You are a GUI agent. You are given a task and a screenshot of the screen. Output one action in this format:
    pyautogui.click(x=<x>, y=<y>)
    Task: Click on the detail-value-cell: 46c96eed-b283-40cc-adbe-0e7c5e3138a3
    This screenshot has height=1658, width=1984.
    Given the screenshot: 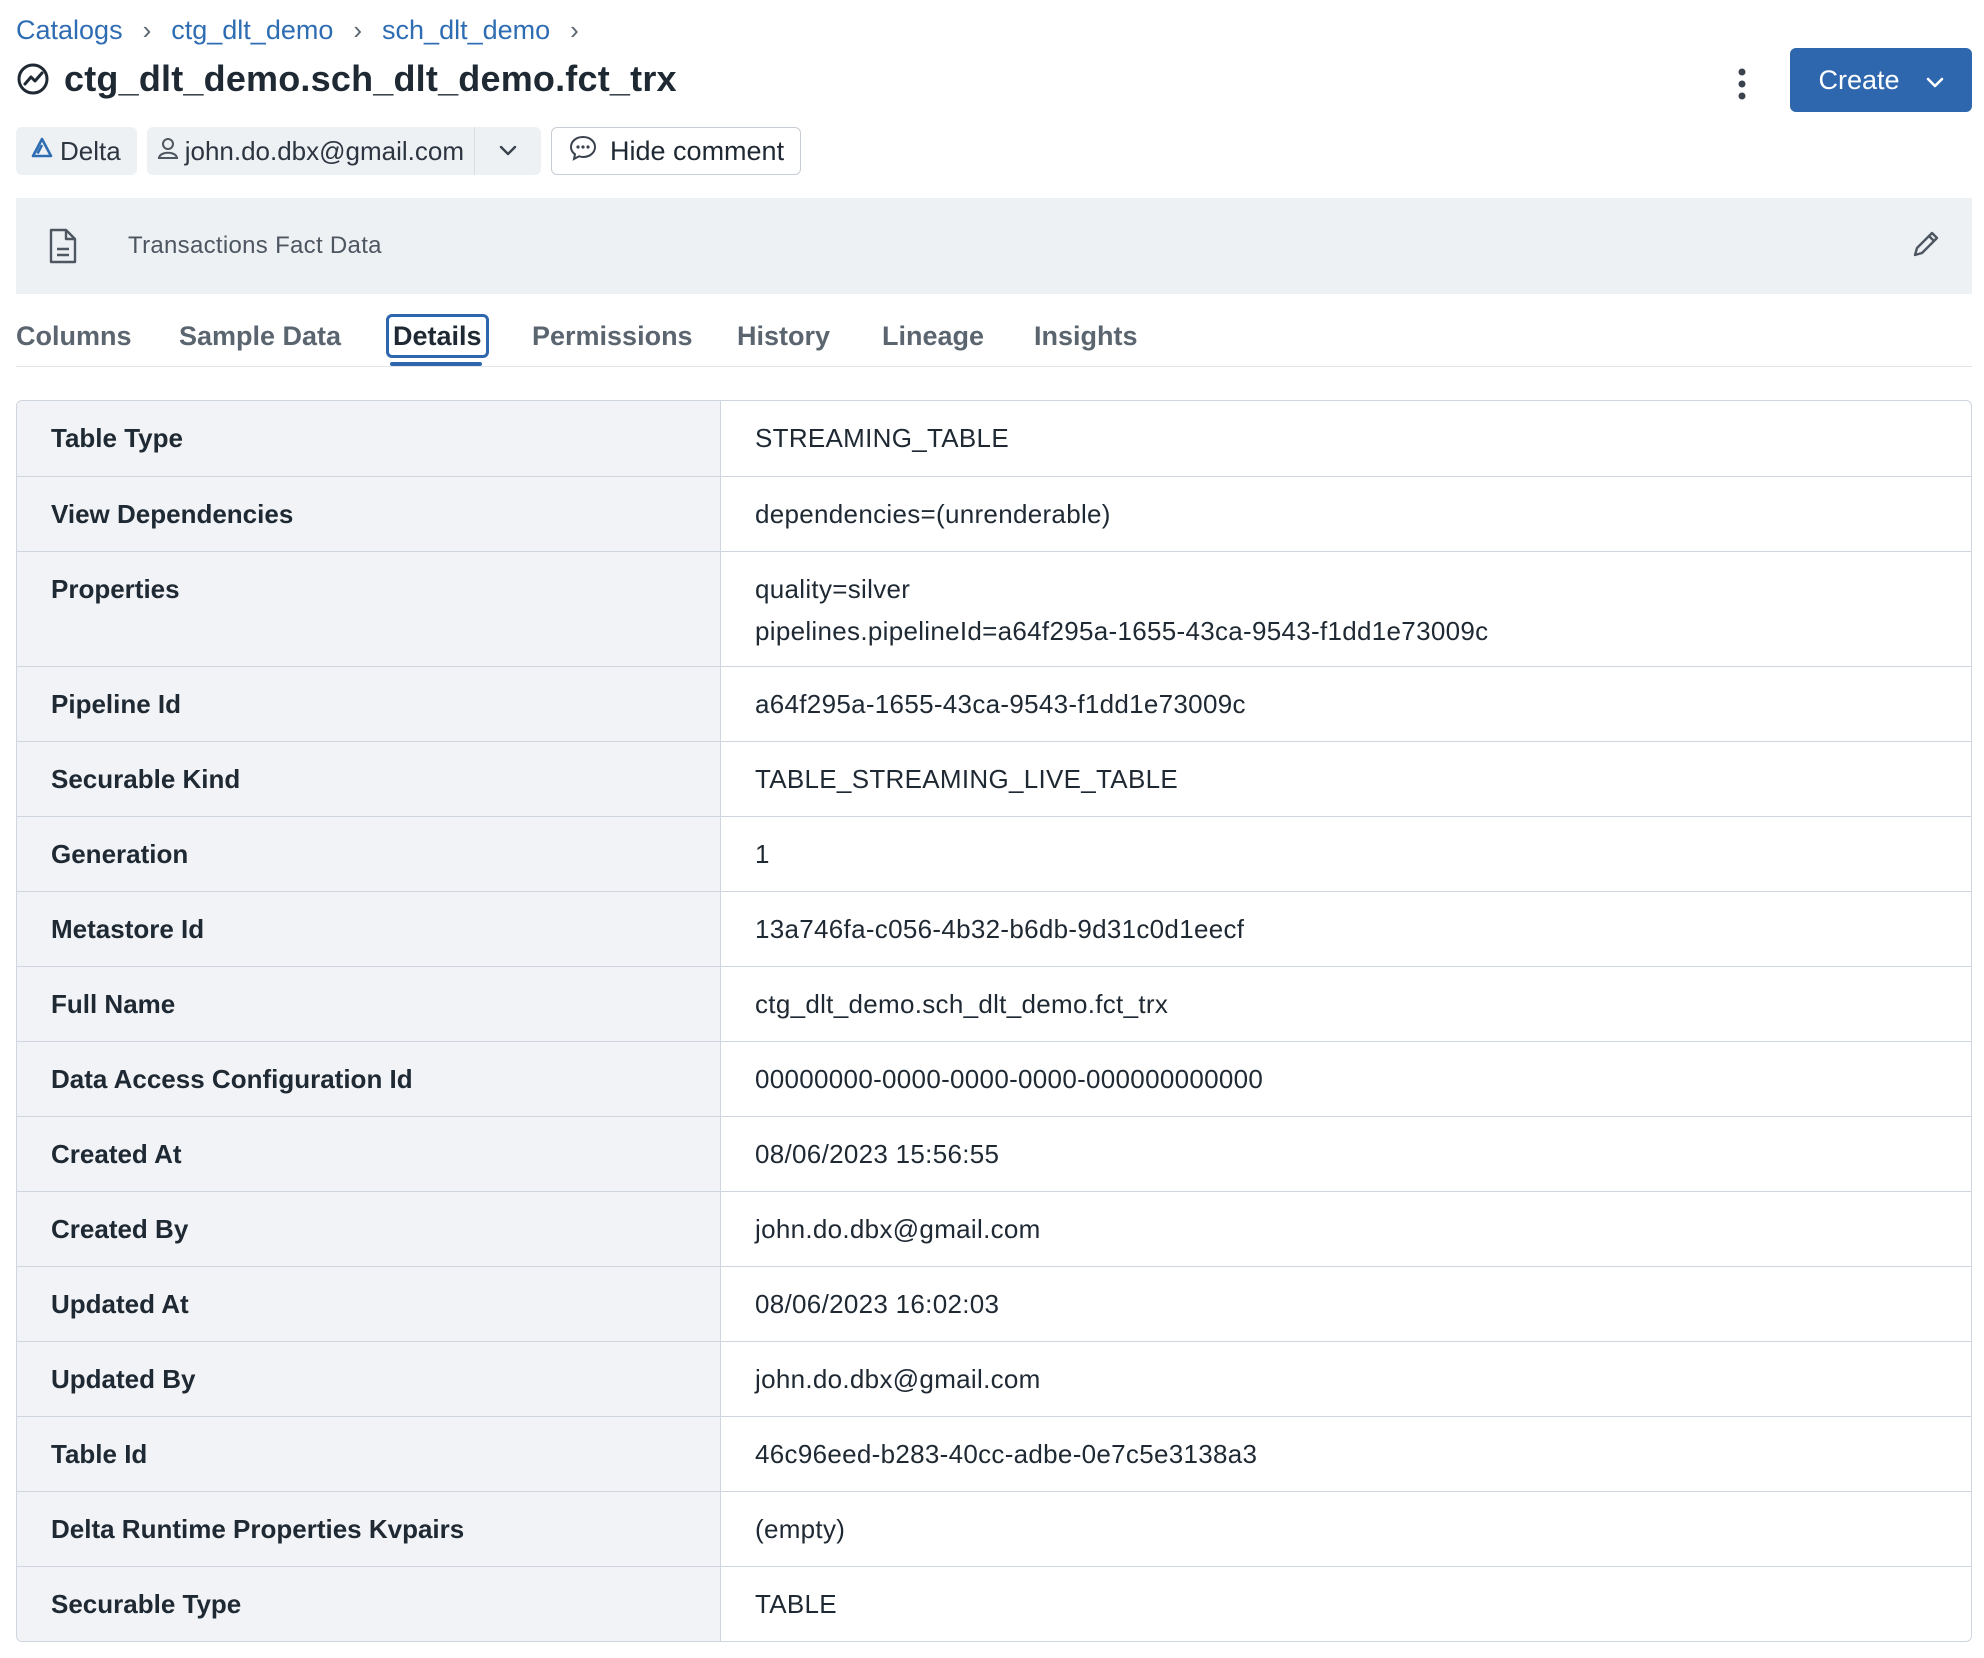 What is the action you would take?
    pyautogui.click(x=1346, y=1454)
    